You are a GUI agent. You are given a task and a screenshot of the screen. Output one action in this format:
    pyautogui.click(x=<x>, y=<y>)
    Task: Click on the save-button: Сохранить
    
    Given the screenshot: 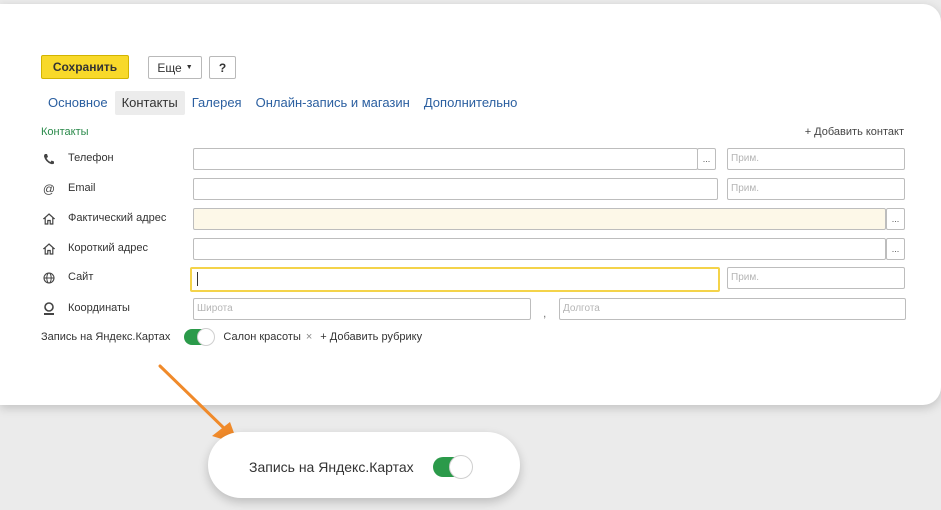 What is the action you would take?
    pyautogui.click(x=85, y=67)
    